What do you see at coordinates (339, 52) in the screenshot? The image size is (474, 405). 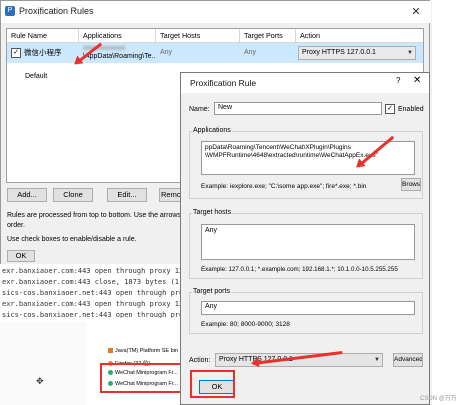 I see `rule-action-value: Proxy HTTPS 127.0.0.1` at bounding box center [339, 52].